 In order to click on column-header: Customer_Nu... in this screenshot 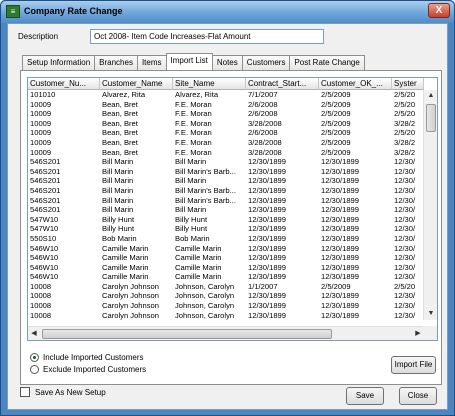, I will do `click(64, 84)`.